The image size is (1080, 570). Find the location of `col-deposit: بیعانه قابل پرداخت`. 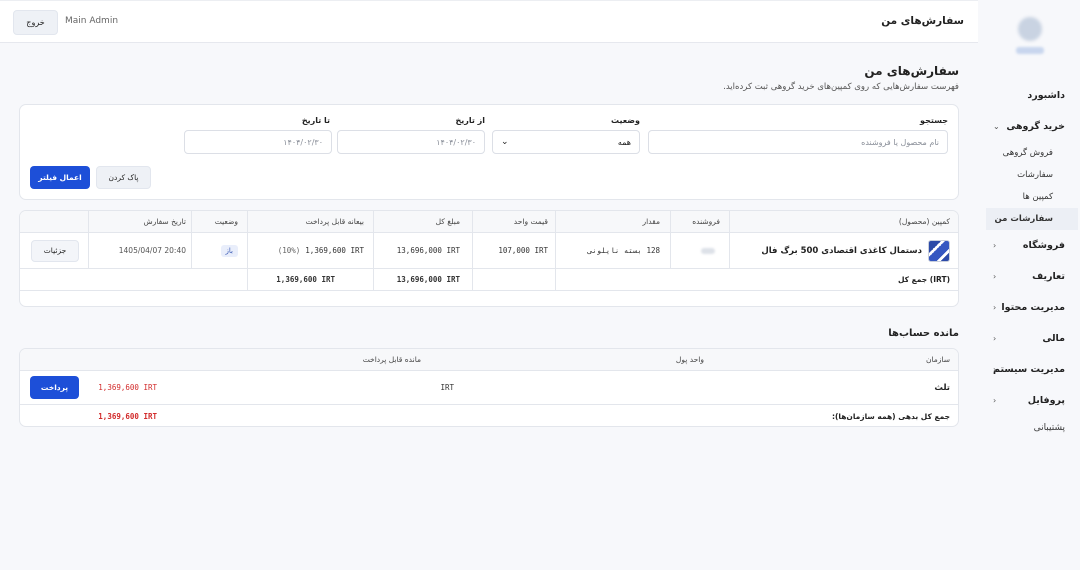

col-deposit: بیعانه قابل پرداخت is located at coordinates (334, 221).